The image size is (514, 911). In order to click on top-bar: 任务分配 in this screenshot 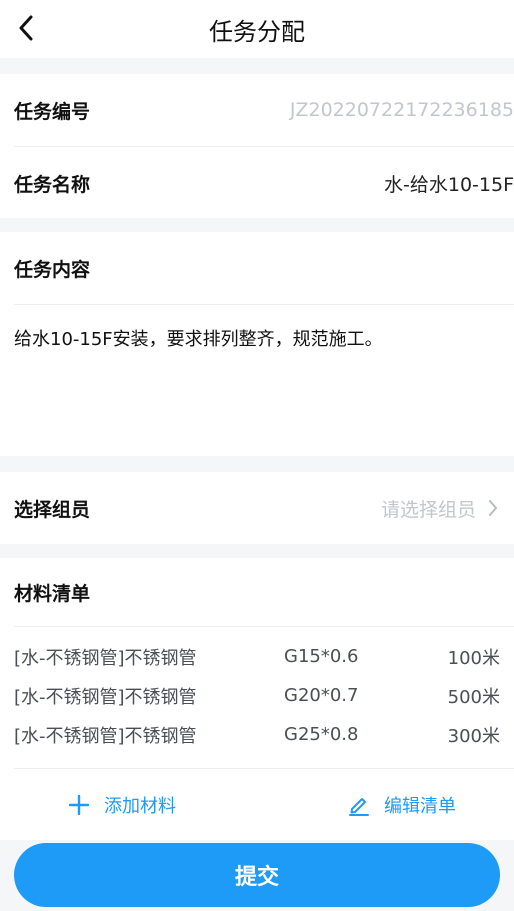, I will do `click(257, 29)`.